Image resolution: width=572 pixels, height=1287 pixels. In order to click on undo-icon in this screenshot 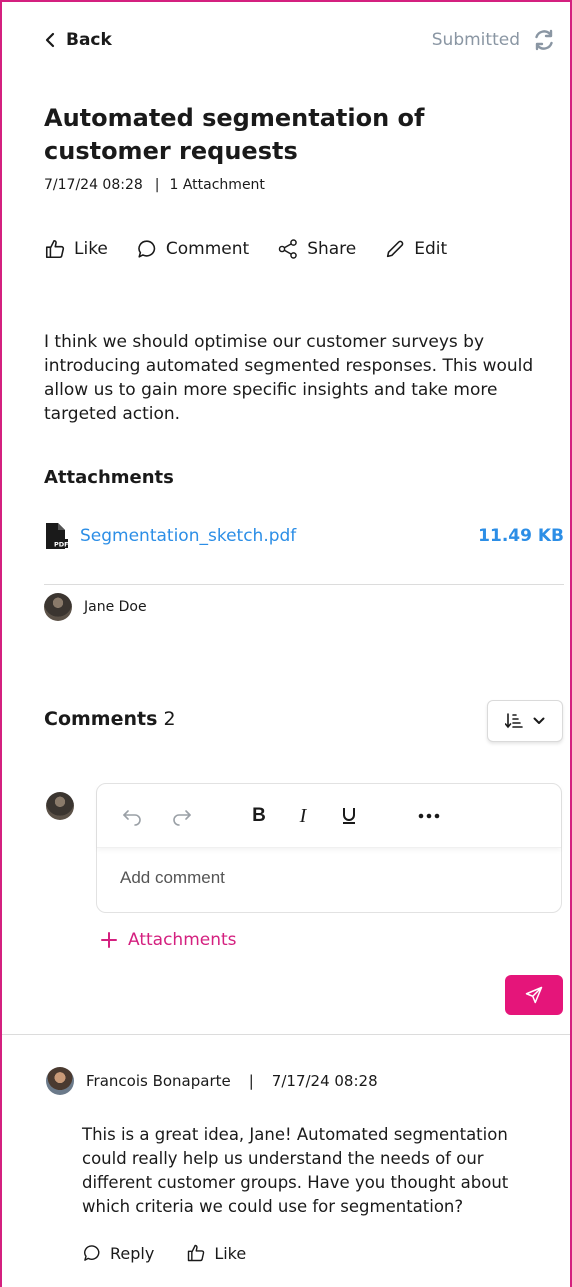, I will do `click(133, 816)`.